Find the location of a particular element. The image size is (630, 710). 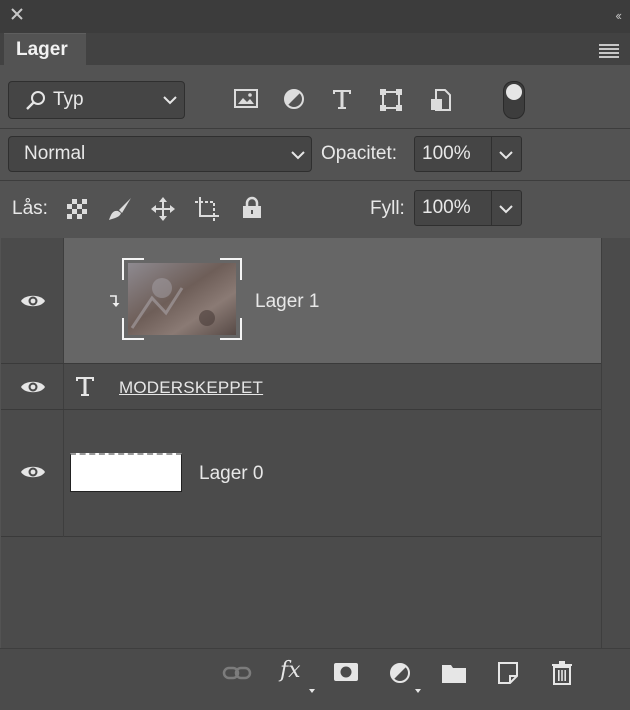

layer-name: Lager 1 is located at coordinates (287, 302).